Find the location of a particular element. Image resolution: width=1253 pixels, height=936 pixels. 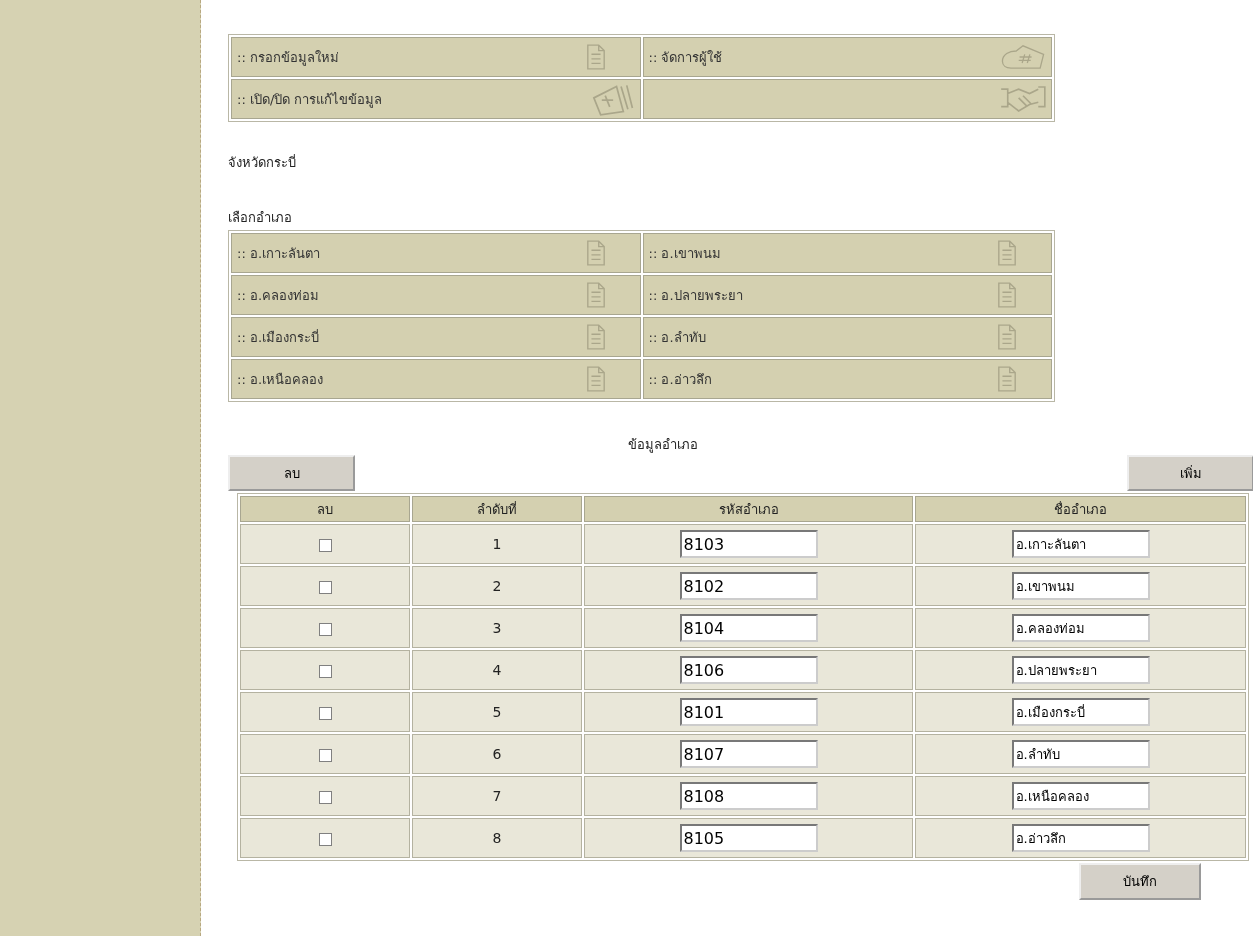

menu-item: :: เปิด/ปิด การแก้ไขข้อมูล is located at coordinates (436, 99).